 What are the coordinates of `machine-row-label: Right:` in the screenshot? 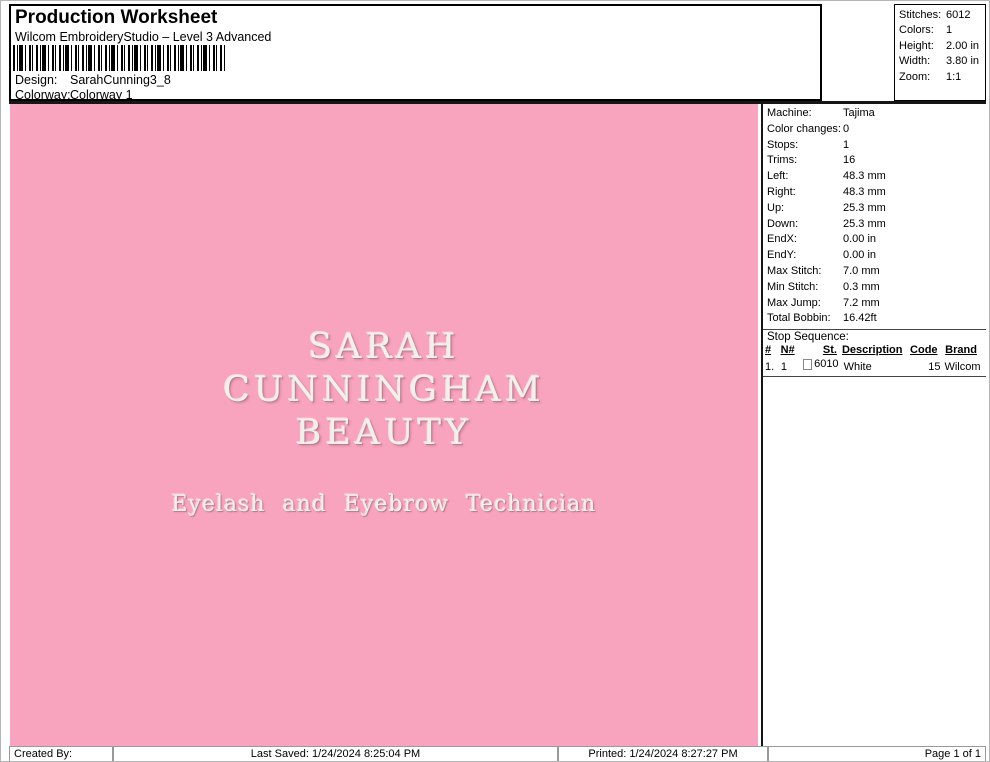 It's located at (781, 191).